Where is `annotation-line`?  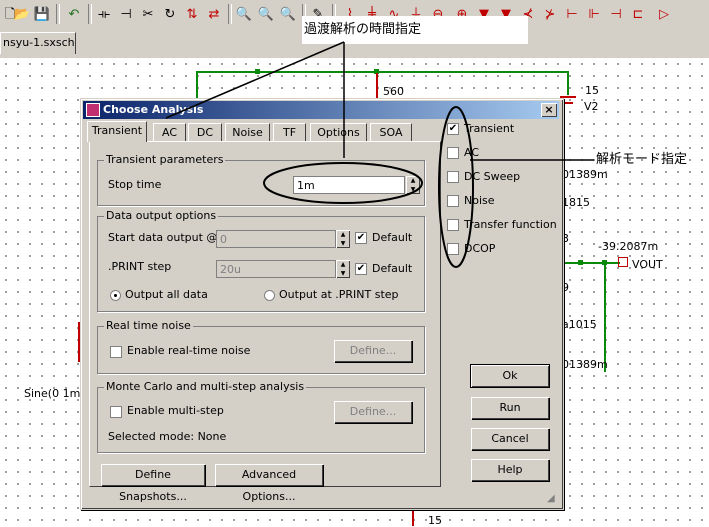
annotation-line is located at coordinates (255, 80).